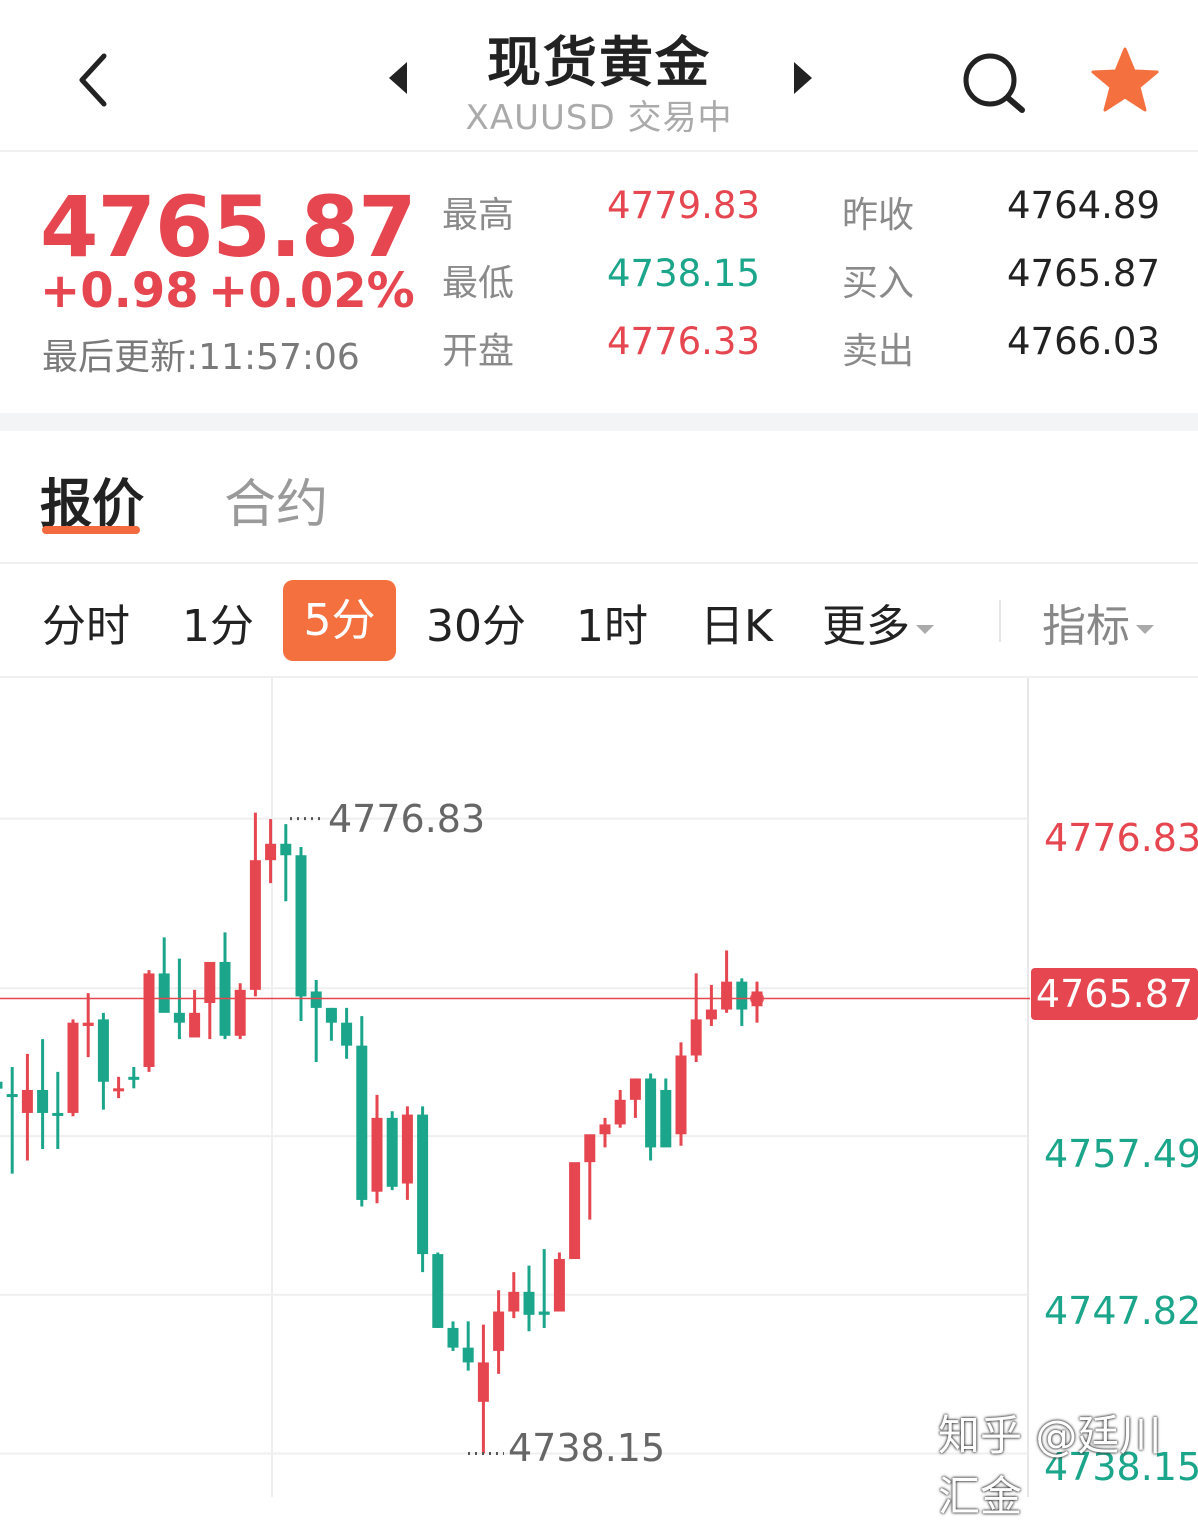 The image size is (1198, 1524). Describe the element at coordinates (757, 998) in the screenshot. I see `live-price-dot` at that location.